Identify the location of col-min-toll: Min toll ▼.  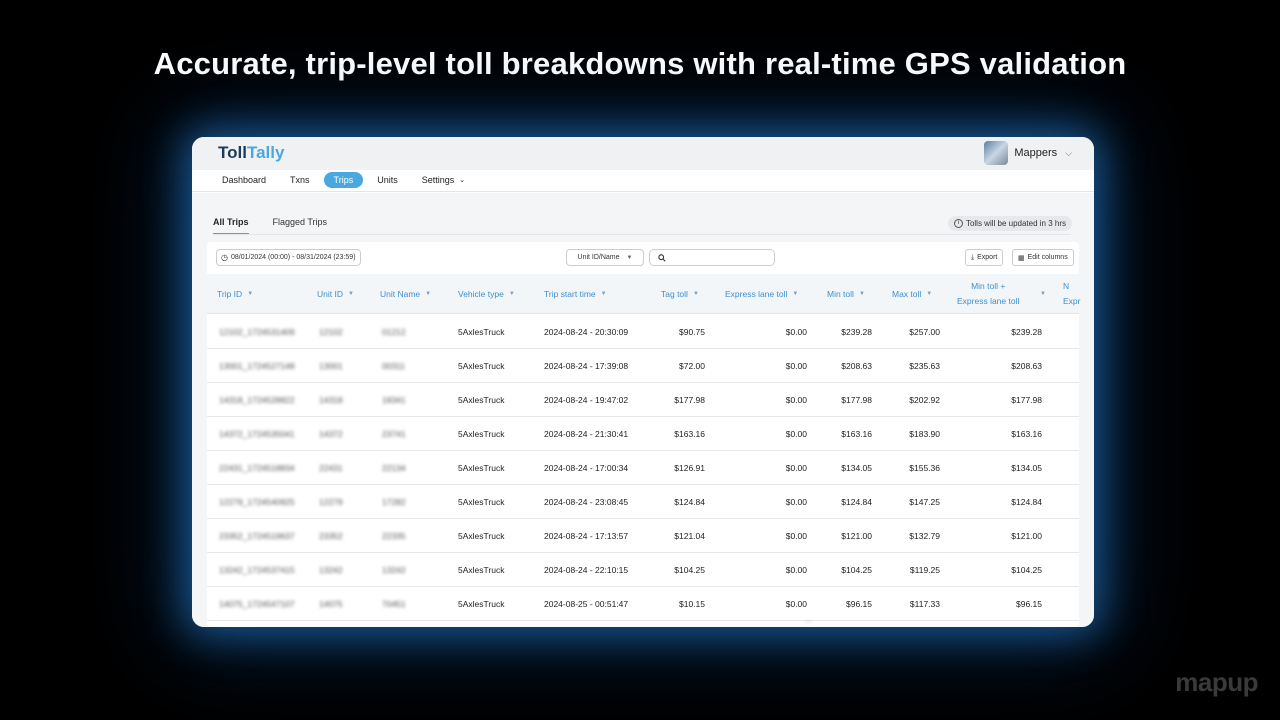
(846, 294).